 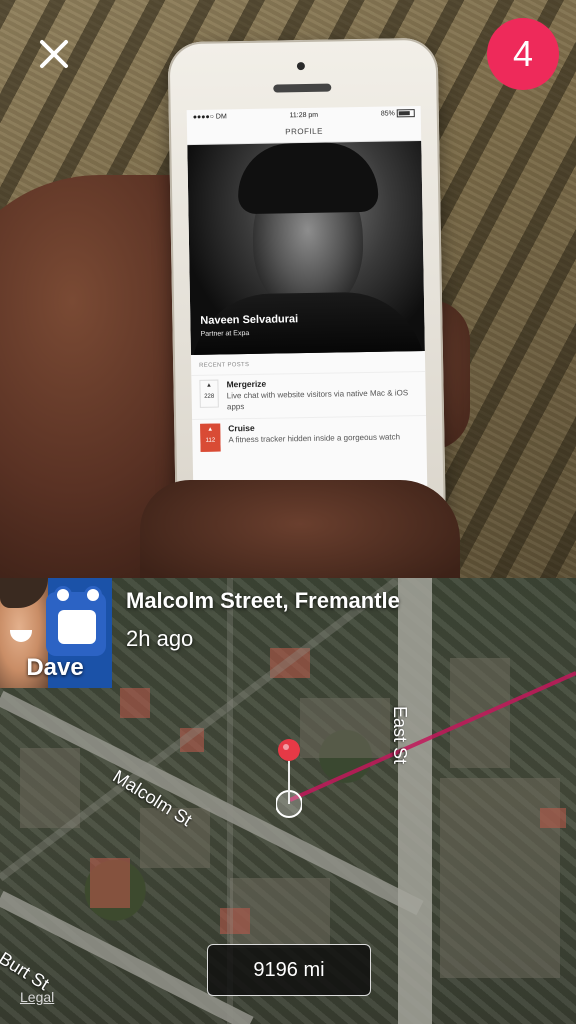 I want to click on location-title: Malcolm Street, Fremantle, so click(x=263, y=600).